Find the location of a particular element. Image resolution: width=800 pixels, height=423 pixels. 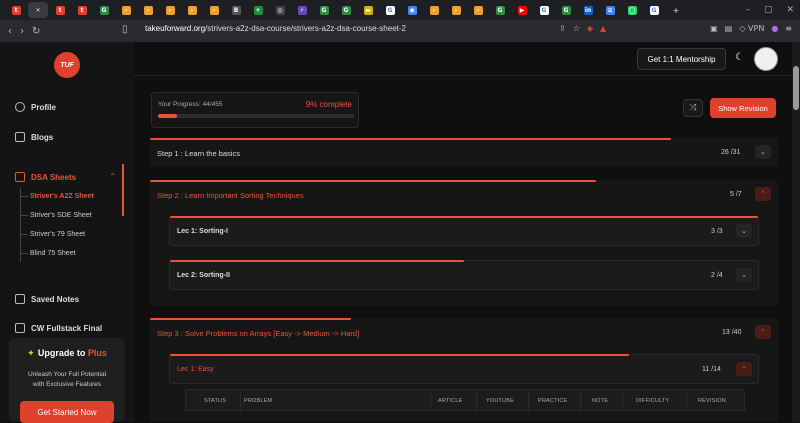

upgrade-title: ✦ Upgrade to Plus is located at coordinates (67, 353).